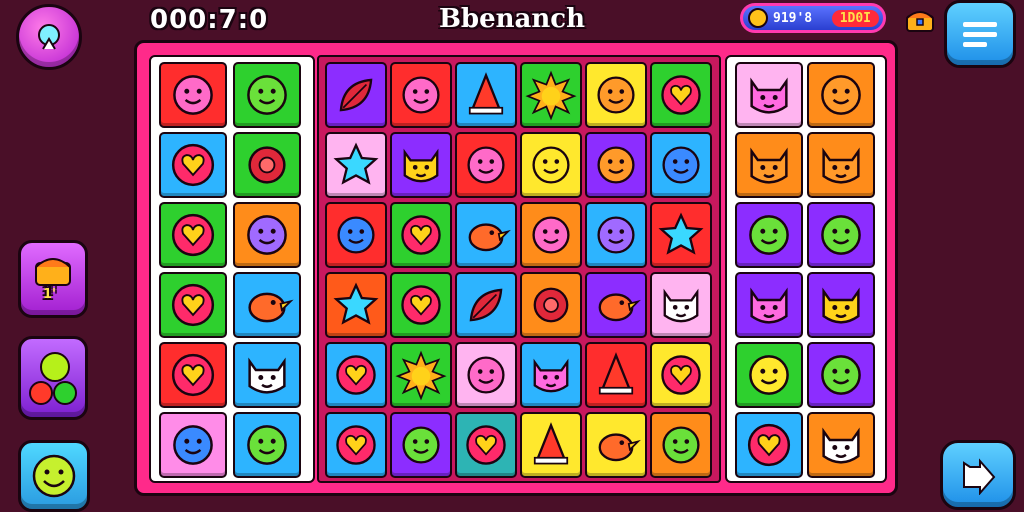 Image resolution: width=1024 pixels, height=512 pixels. What do you see at coordinates (616, 165) in the screenshot?
I see `center-tile-r2-c5` at bounding box center [616, 165].